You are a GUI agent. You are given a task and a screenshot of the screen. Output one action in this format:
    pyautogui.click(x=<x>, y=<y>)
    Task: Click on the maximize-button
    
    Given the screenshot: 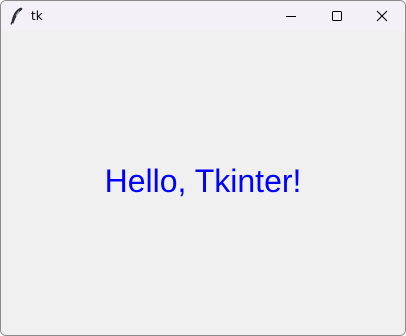 What is the action you would take?
    pyautogui.click(x=337, y=16)
    